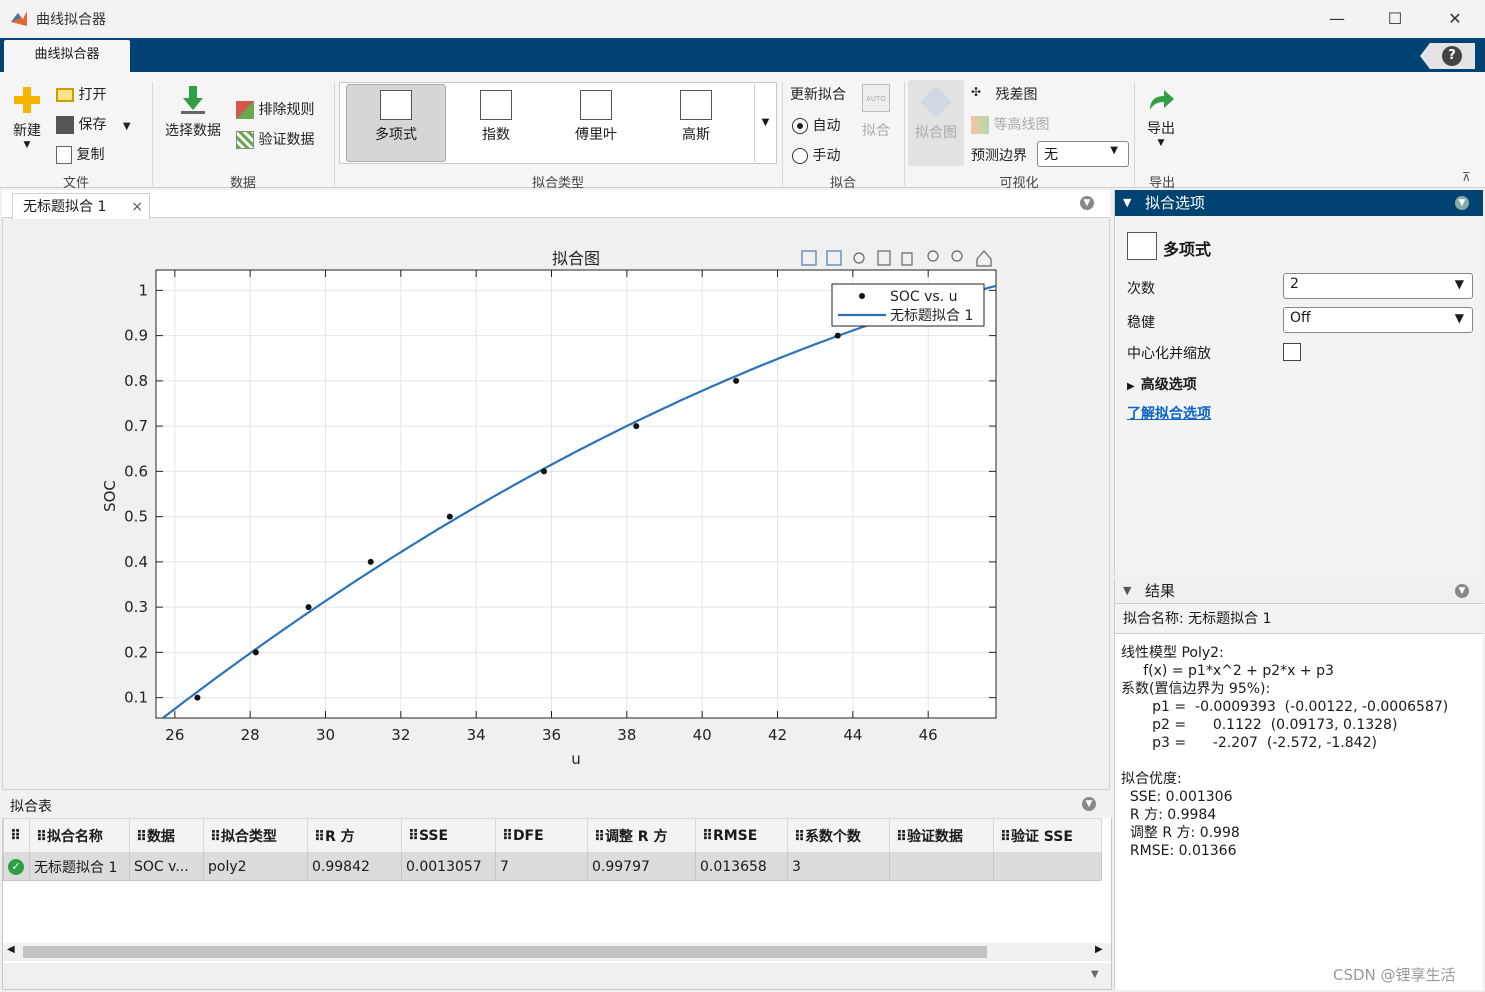 This screenshot has height=992, width=1485. I want to click on center-scale-checkbox, so click(1292, 352).